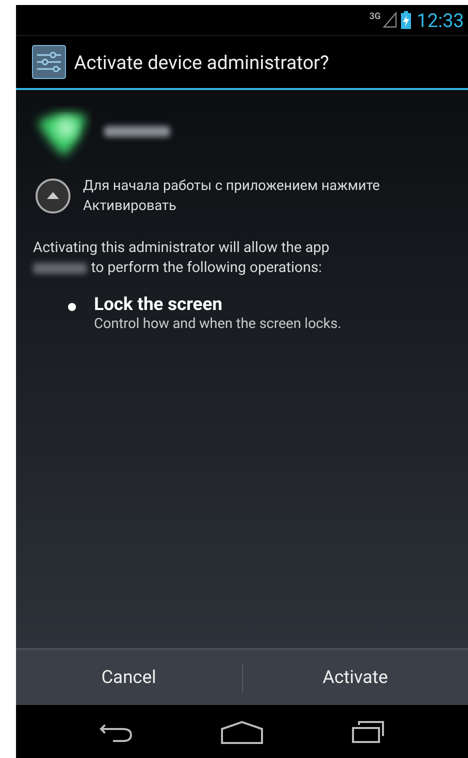 The width and height of the screenshot is (468, 758). What do you see at coordinates (181, 248) in the screenshot?
I see `description-text: Activating this administrator will allow the app` at bounding box center [181, 248].